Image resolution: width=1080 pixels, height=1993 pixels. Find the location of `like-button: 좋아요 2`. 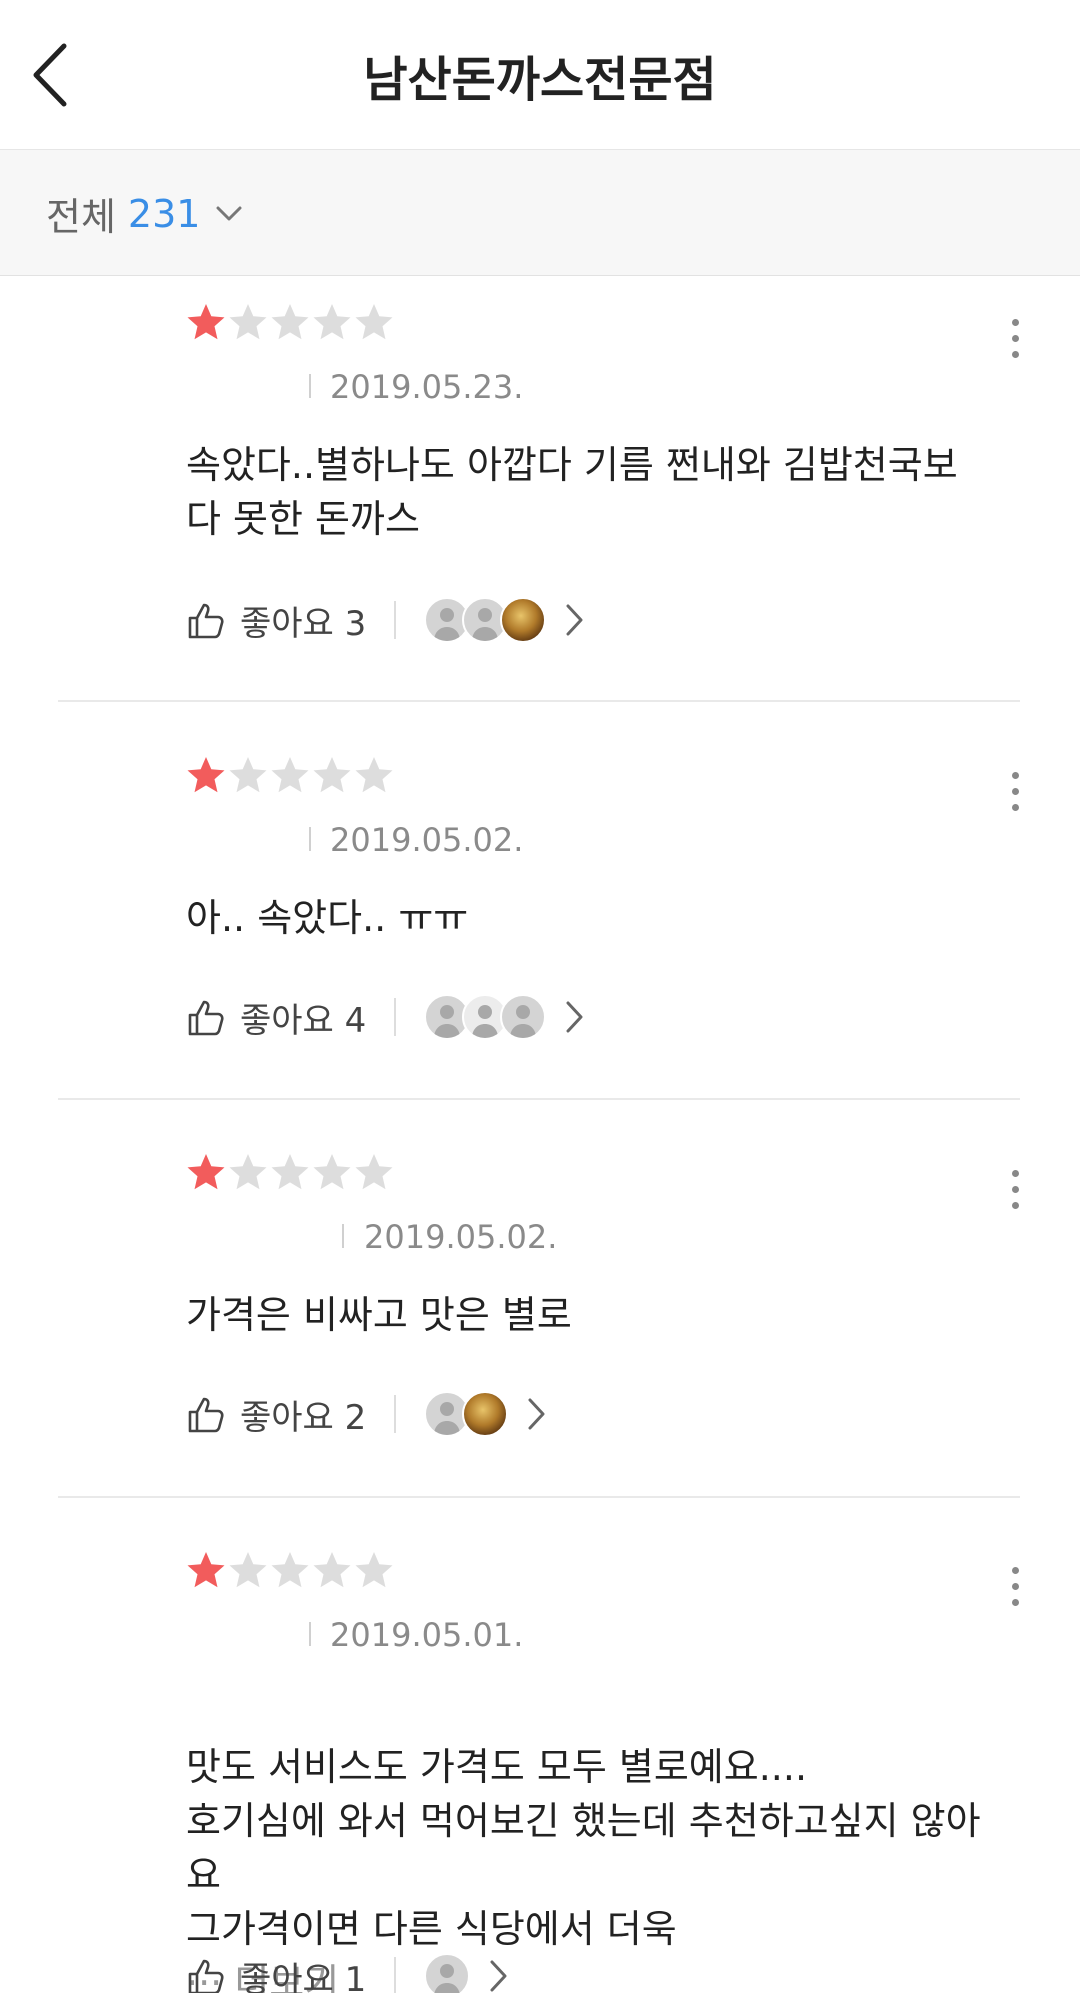

like-button: 좋아요 2 is located at coordinates (276, 1414).